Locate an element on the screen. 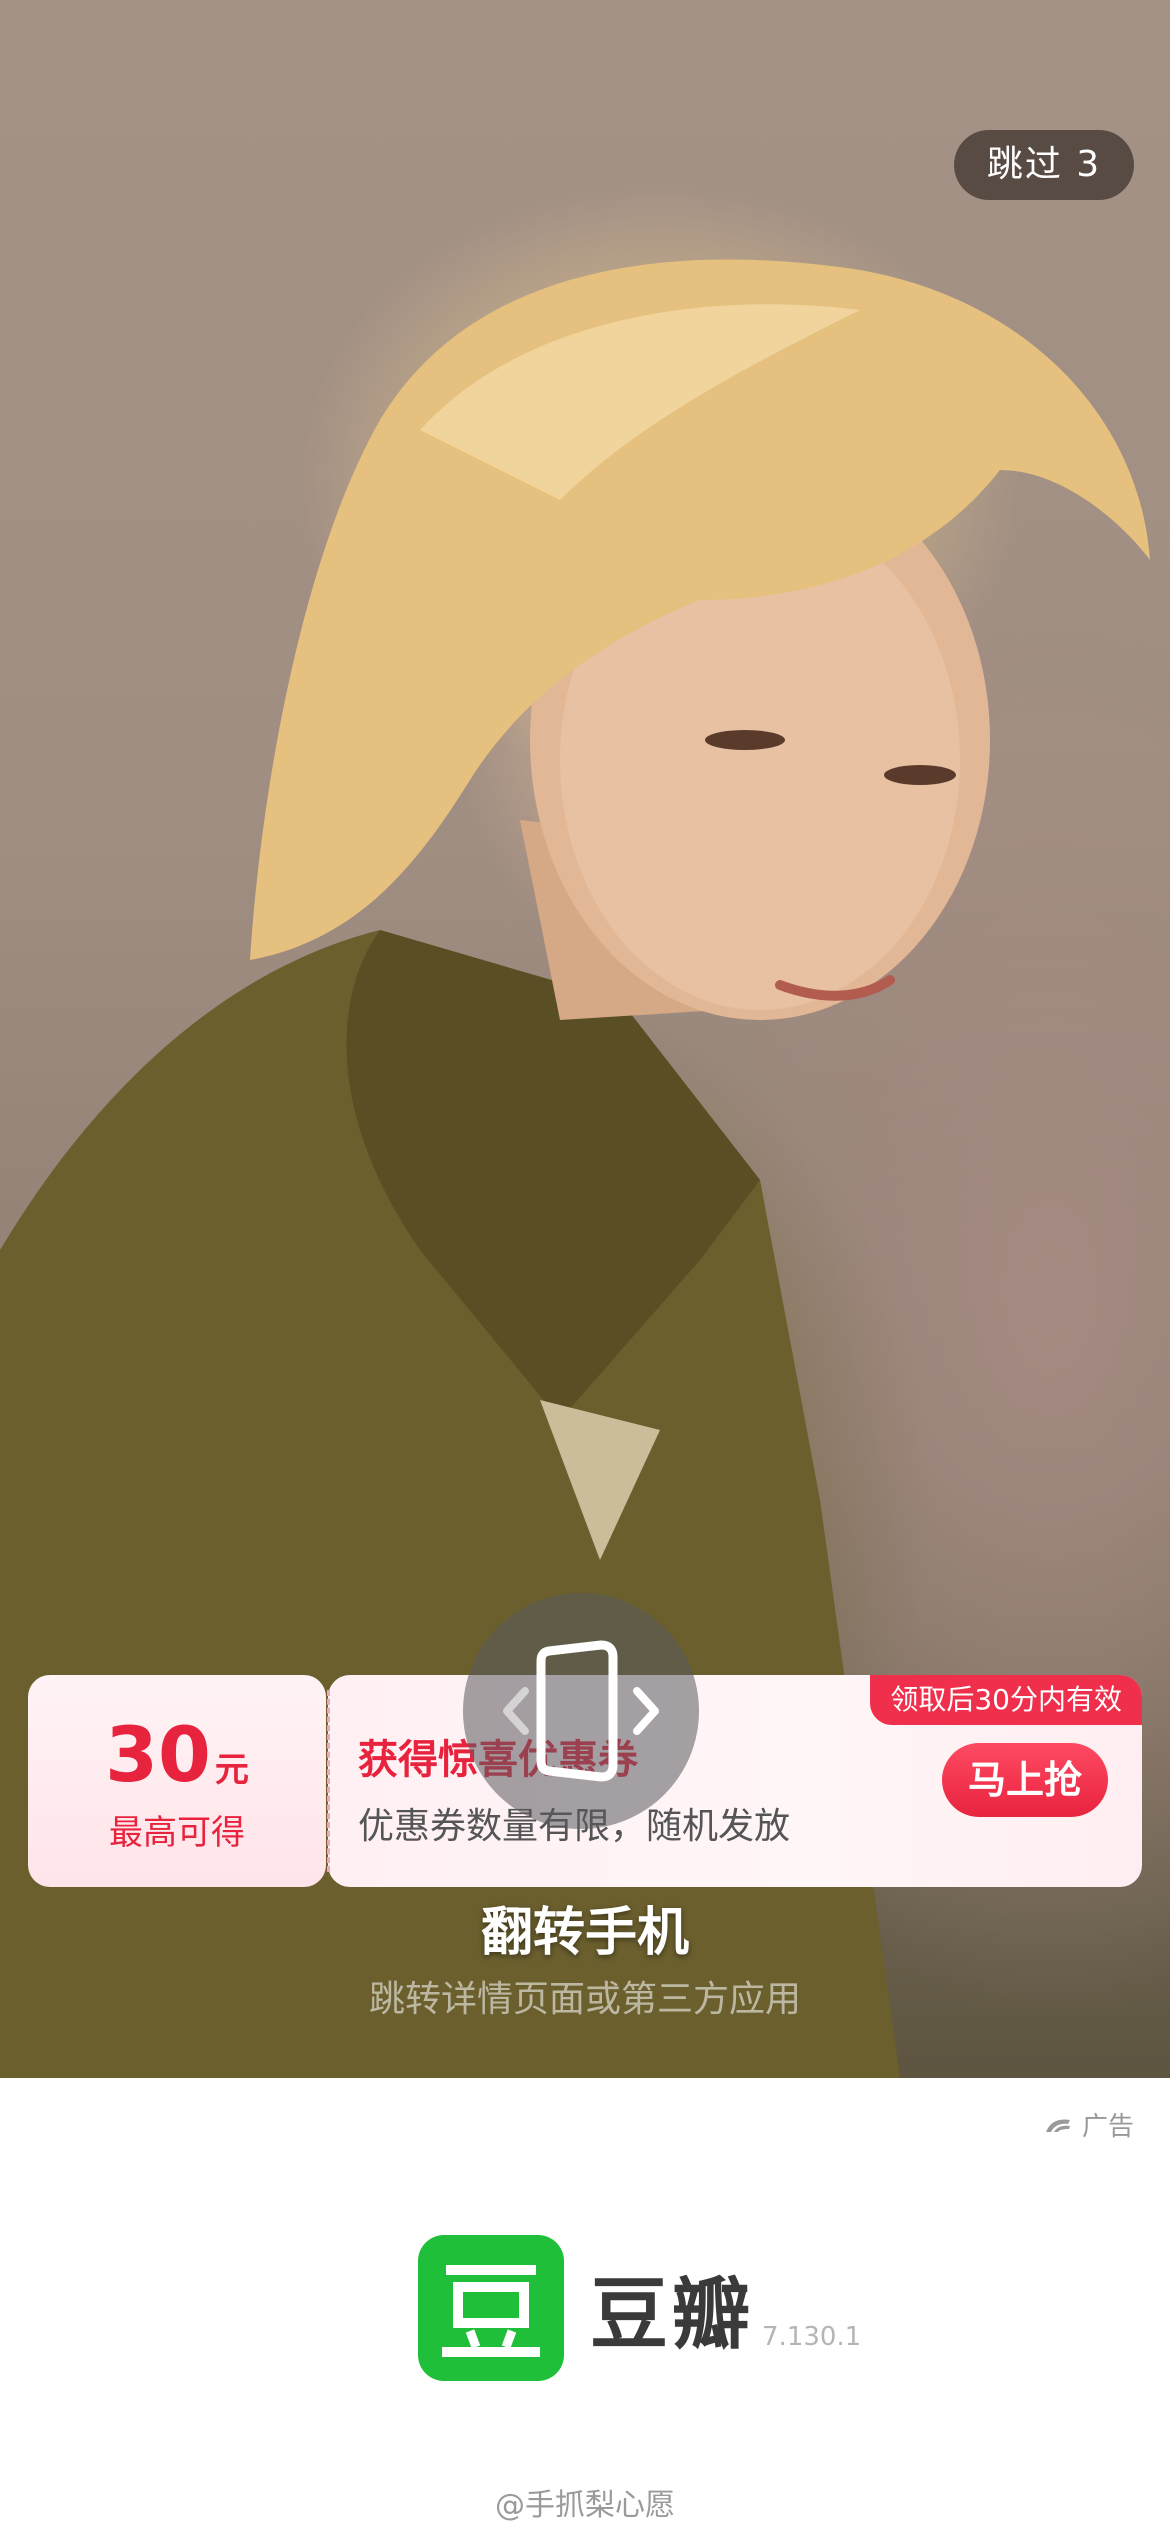 The height and width of the screenshot is (2532, 1170). douban-logo is located at coordinates (491, 2308).